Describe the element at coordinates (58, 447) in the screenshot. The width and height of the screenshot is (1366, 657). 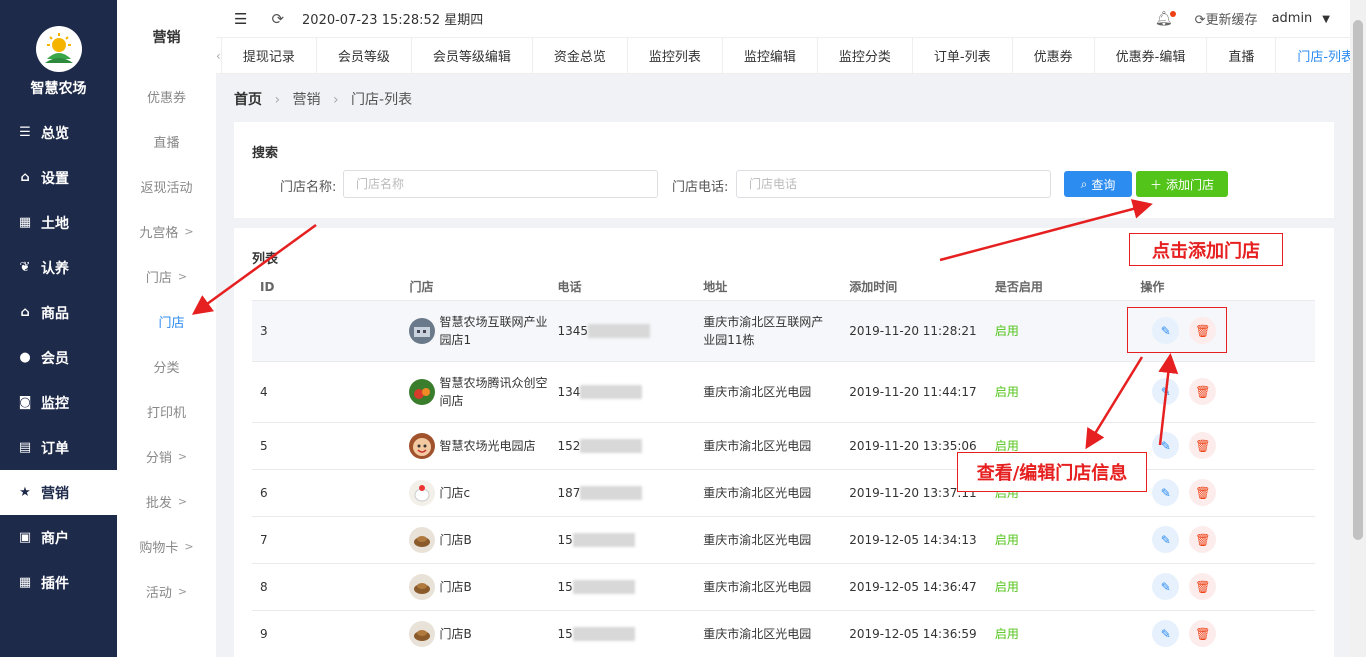
I see `sidebar-item-7: ▤ 订单` at that location.